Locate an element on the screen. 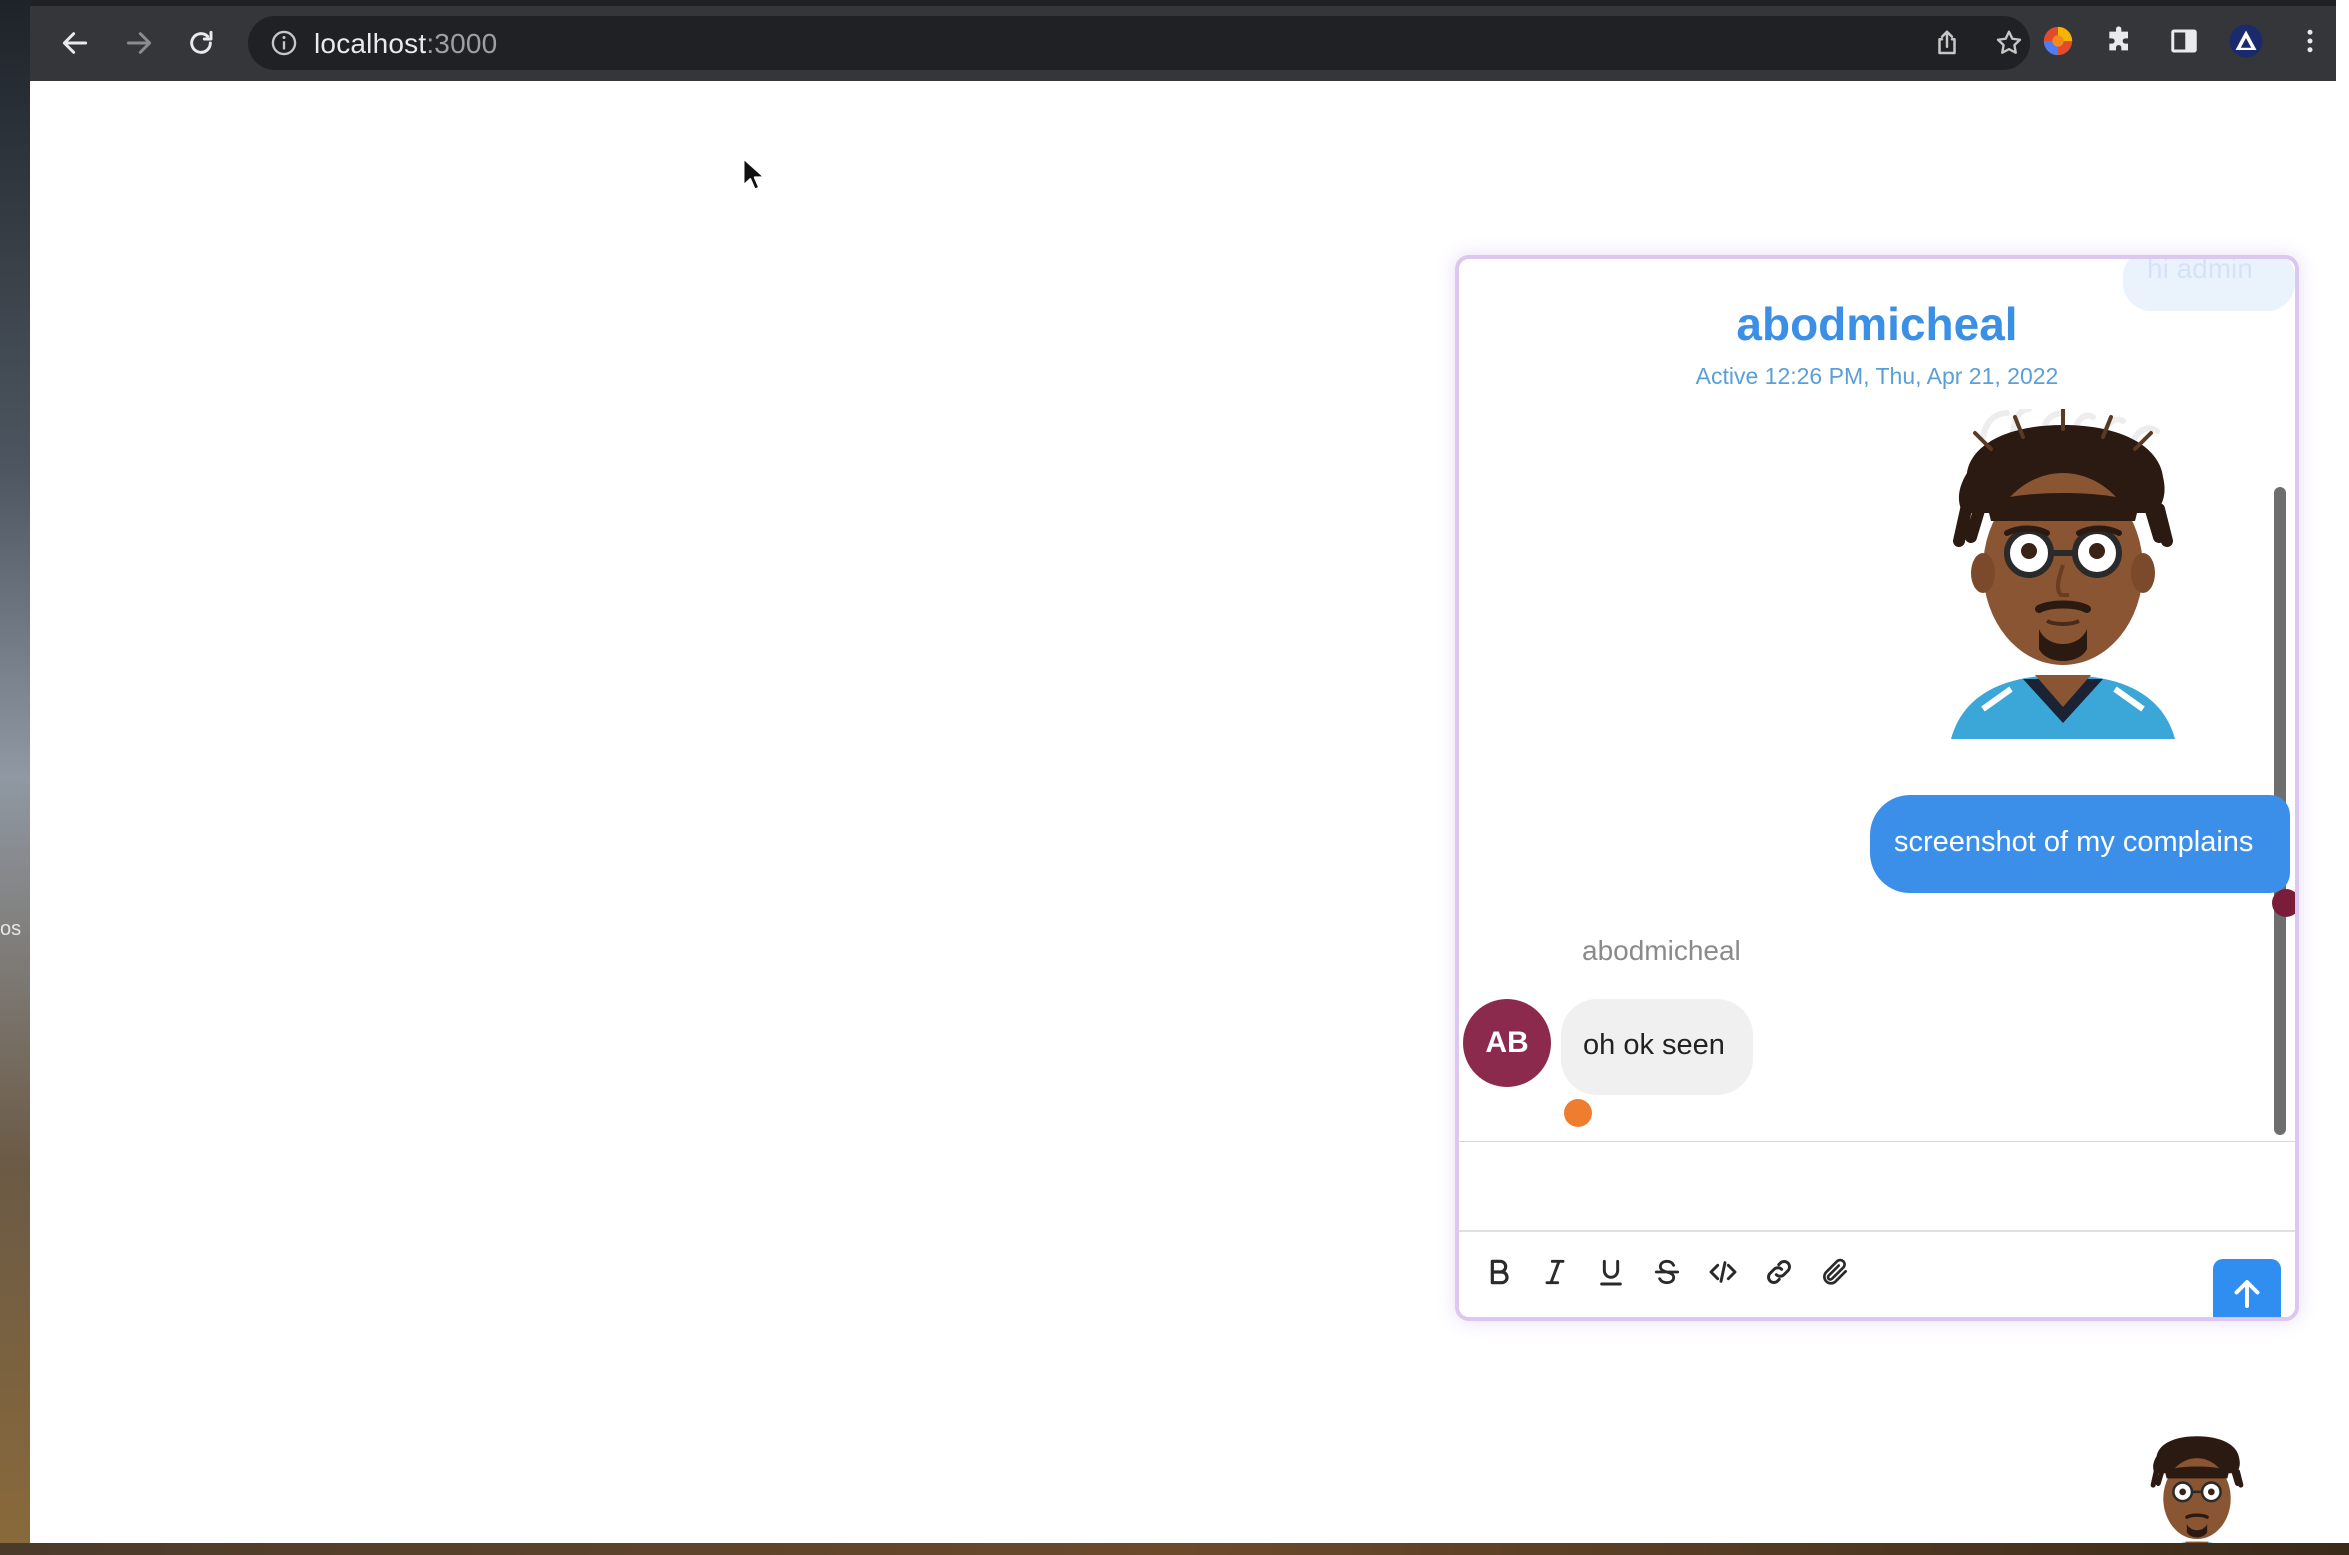  italic-button is located at coordinates (1555, 1272).